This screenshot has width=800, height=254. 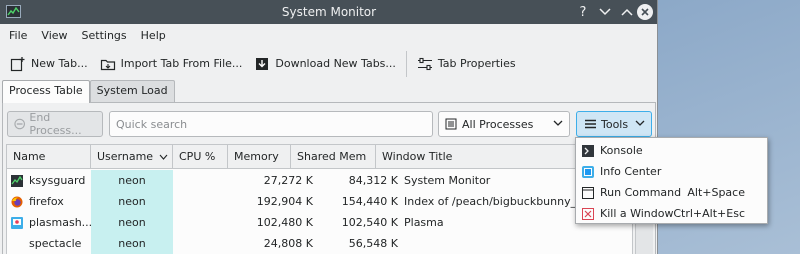 I want to click on run-icon, so click(x=588, y=192).